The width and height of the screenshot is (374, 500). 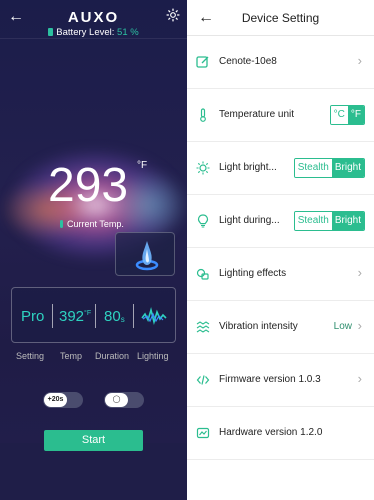 I want to click on temperature-unit: °F, so click(x=142, y=165).